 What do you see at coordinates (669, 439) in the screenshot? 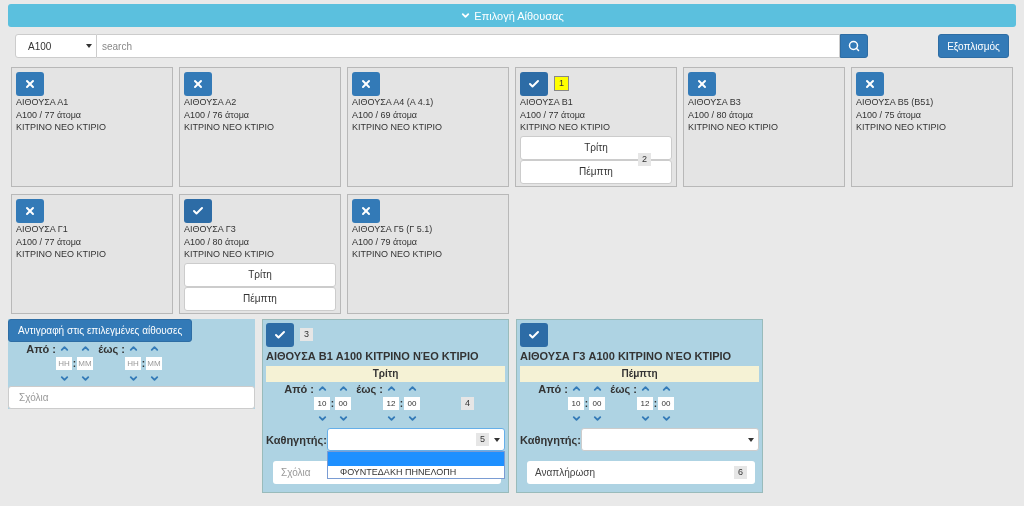
I see `teacher-select` at bounding box center [669, 439].